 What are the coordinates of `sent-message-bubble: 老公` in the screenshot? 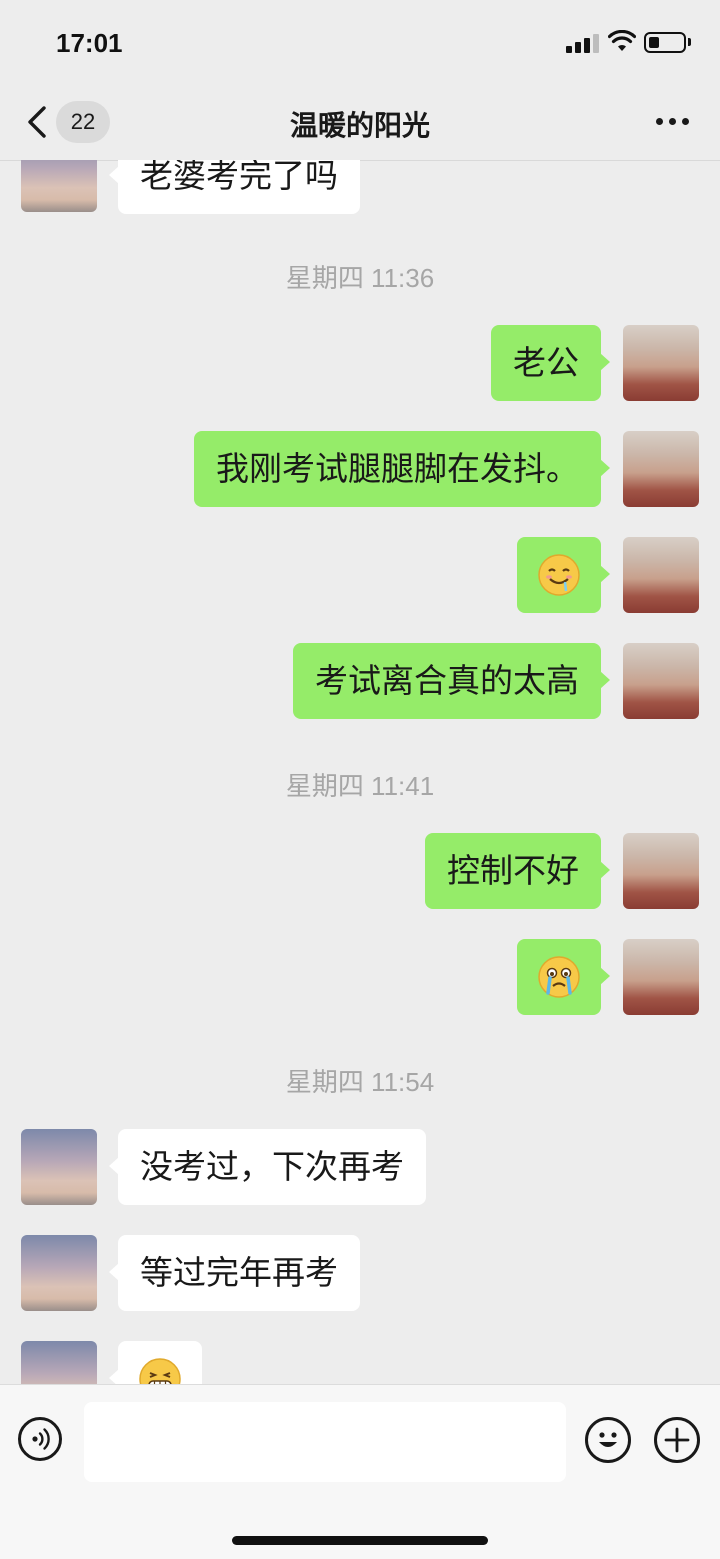 It's located at (550, 363).